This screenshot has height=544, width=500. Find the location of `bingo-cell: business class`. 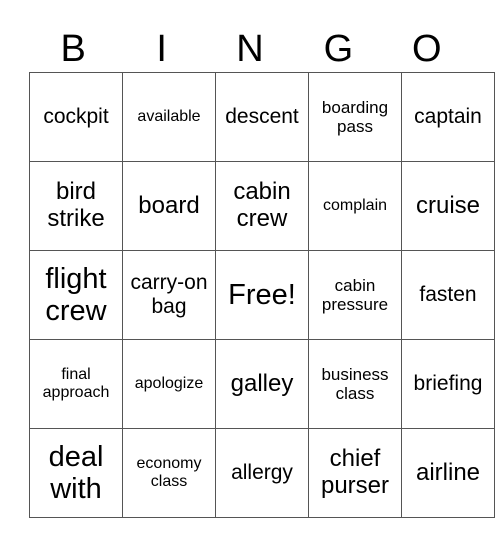

bingo-cell: business class is located at coordinates (355, 384).